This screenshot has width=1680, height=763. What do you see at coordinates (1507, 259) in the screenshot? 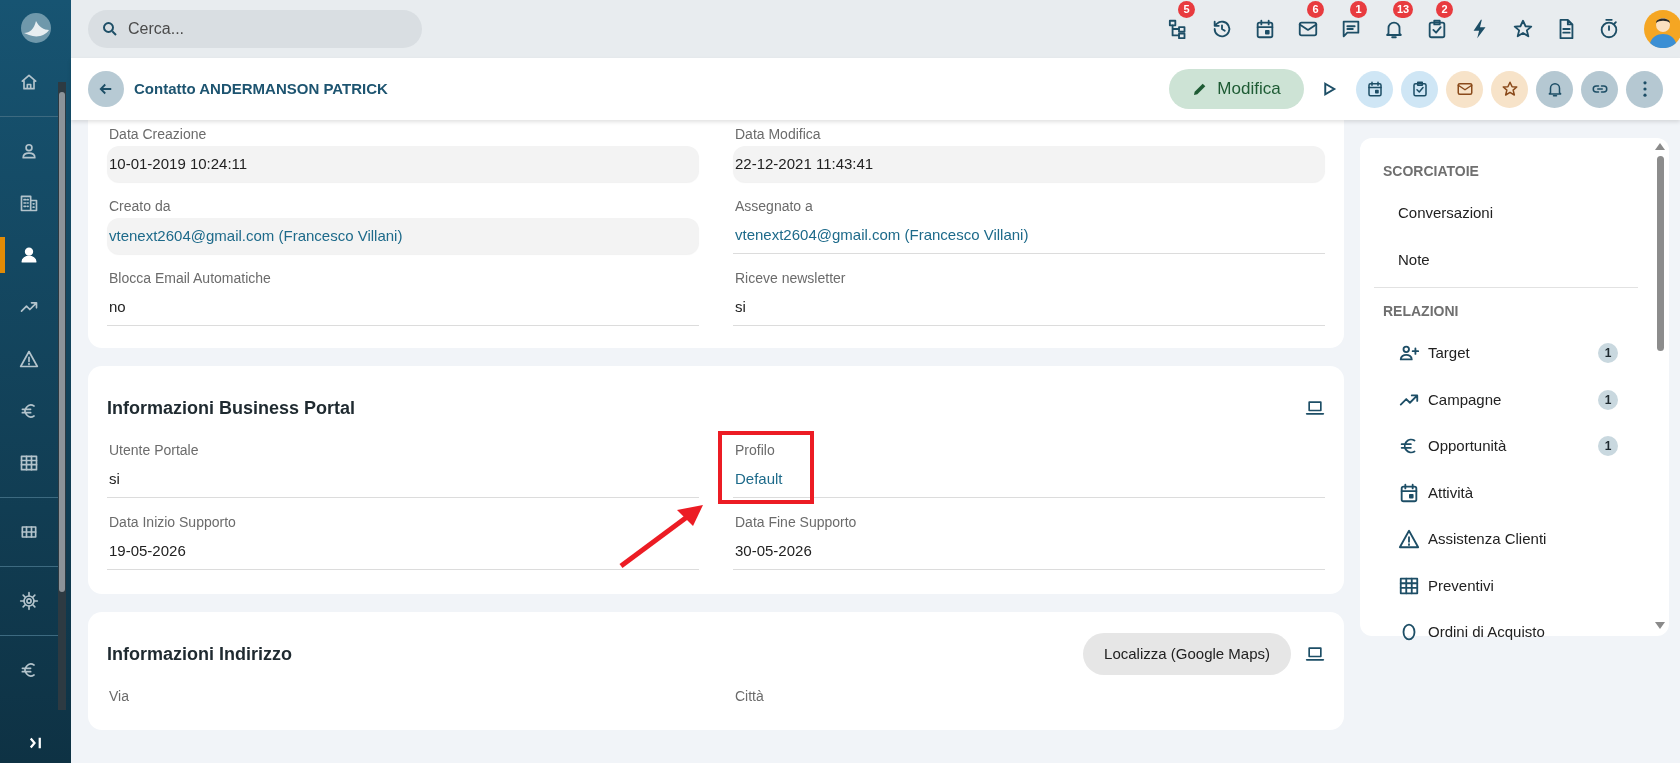
I see `panel-item: Note` at bounding box center [1507, 259].